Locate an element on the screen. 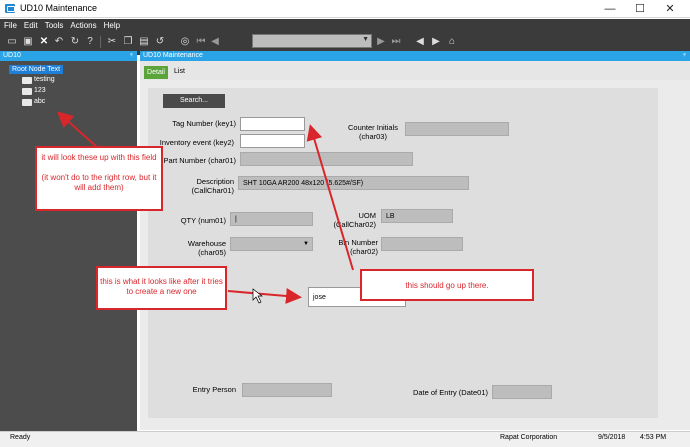 The height and width of the screenshot is (447, 690). arrow-to-new-field is located at coordinates (264, 296).